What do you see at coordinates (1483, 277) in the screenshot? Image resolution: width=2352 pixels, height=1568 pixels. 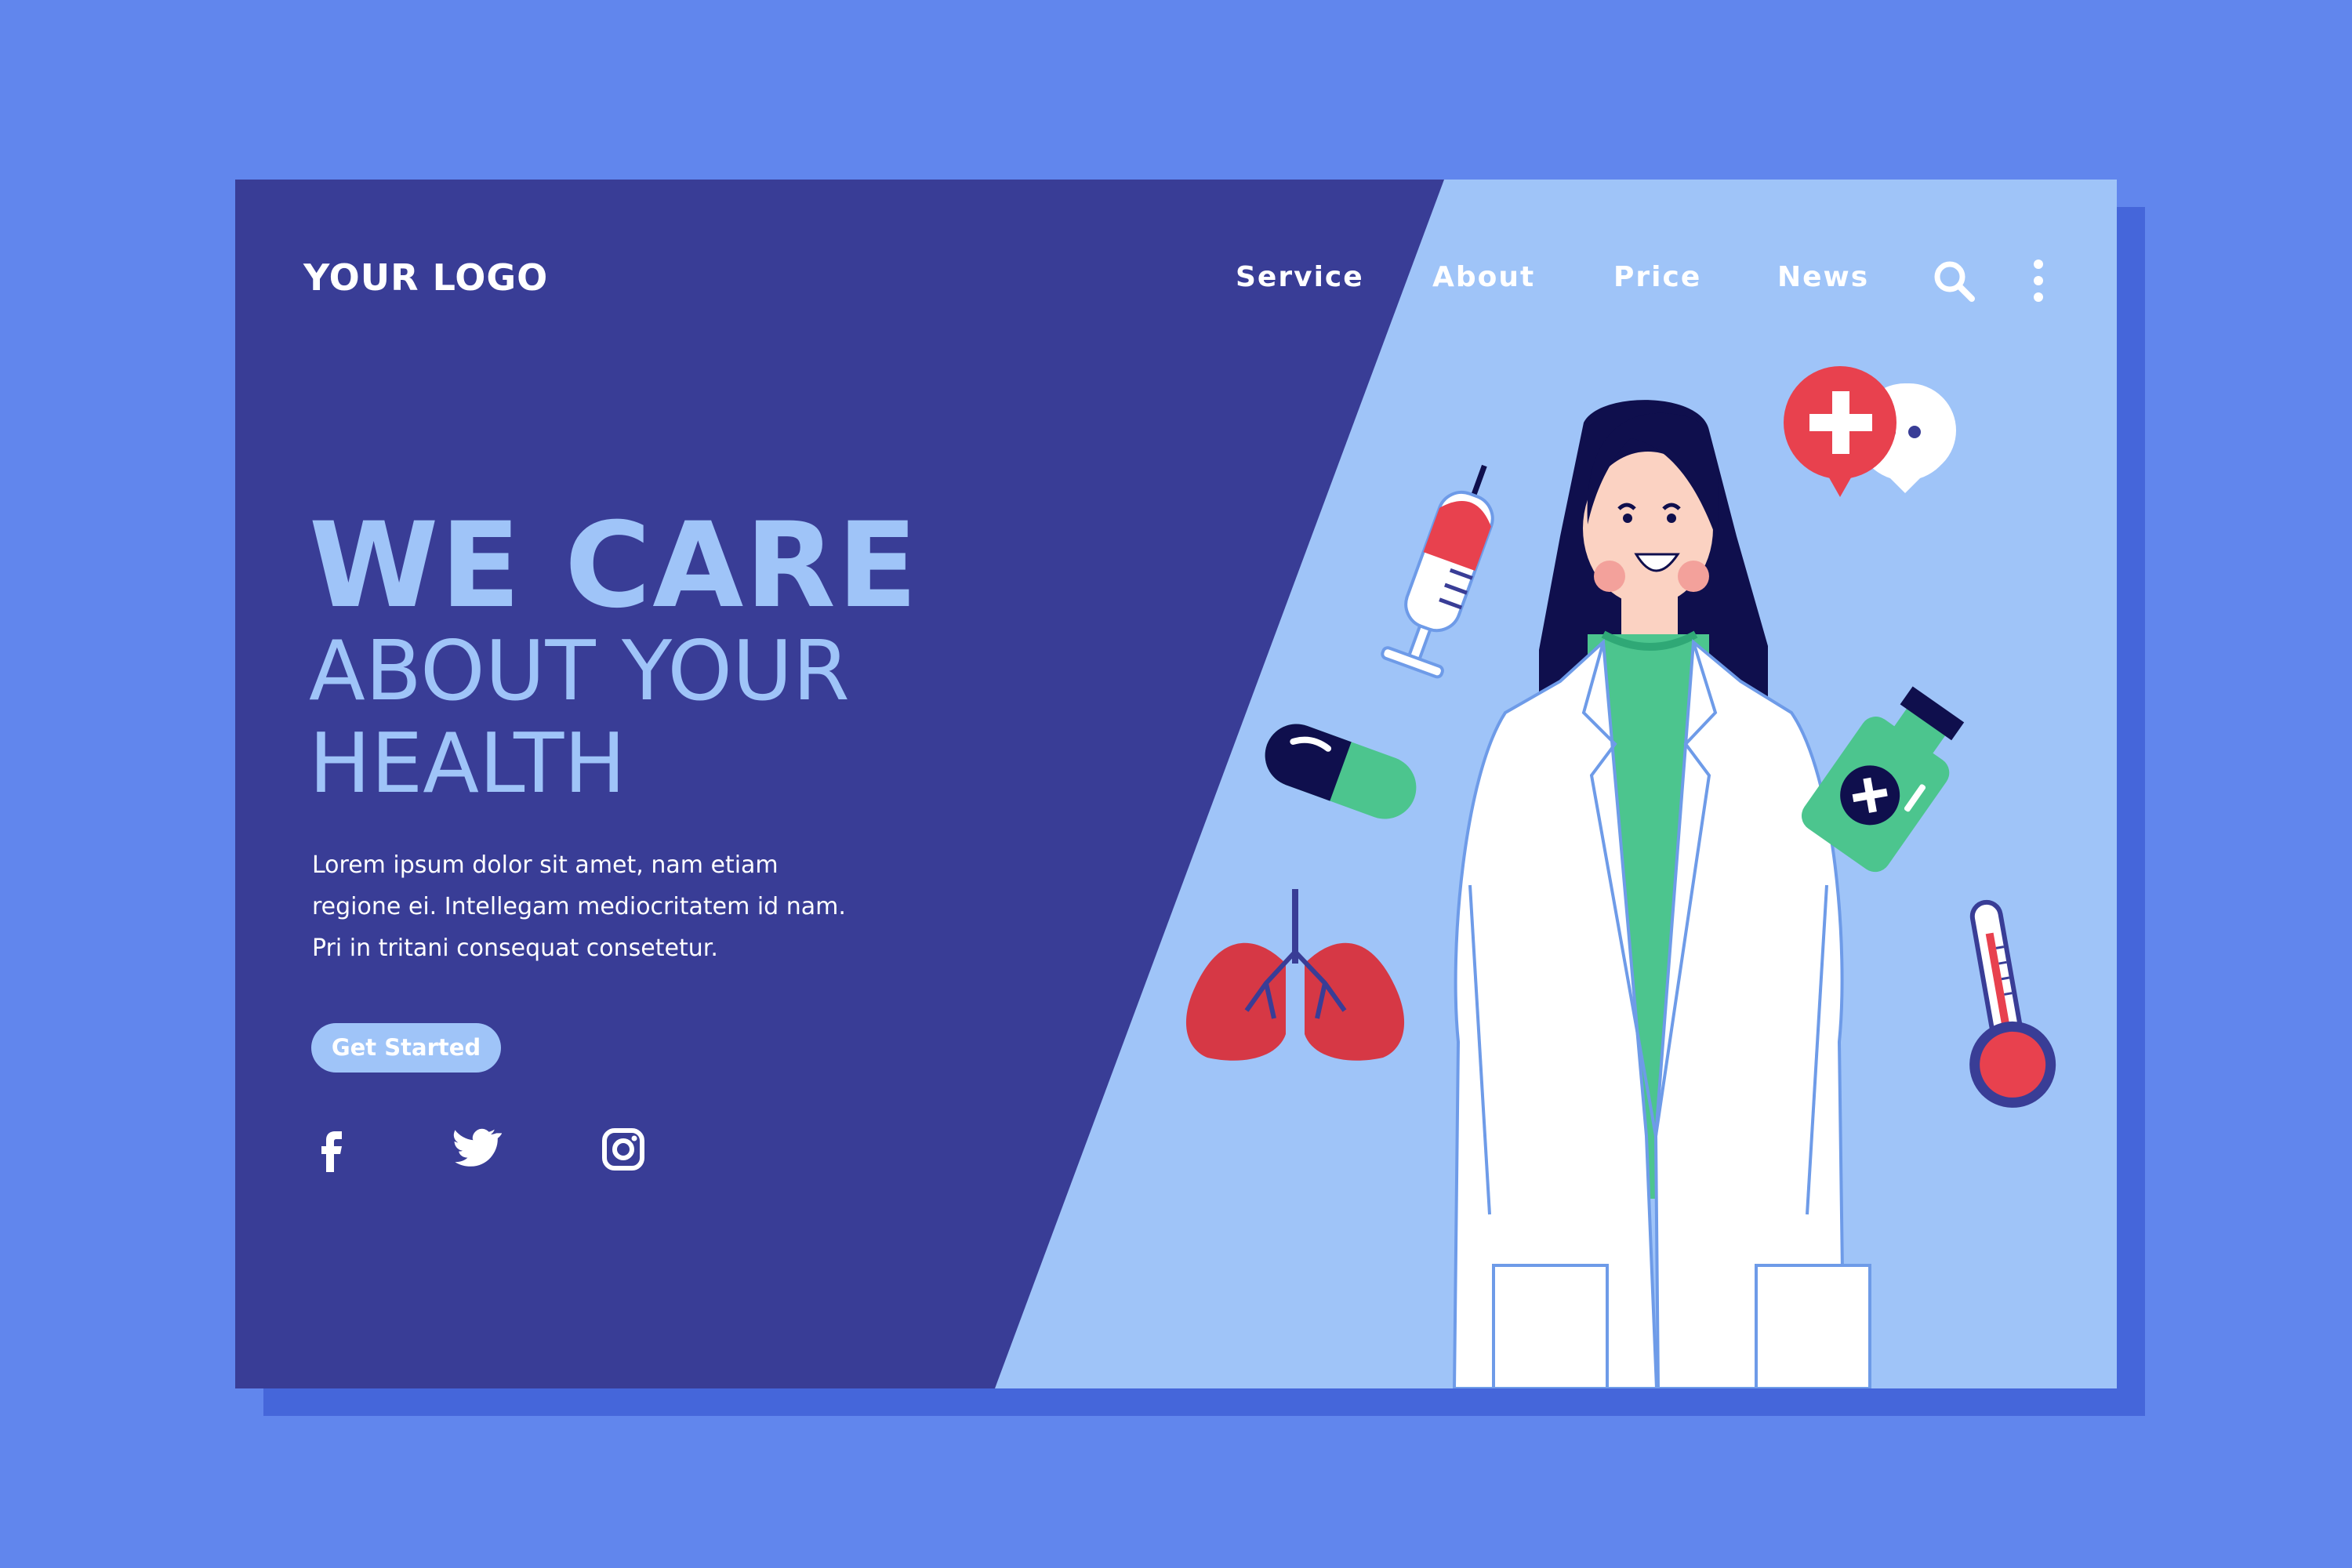 I see `nav-item-about: About` at bounding box center [1483, 277].